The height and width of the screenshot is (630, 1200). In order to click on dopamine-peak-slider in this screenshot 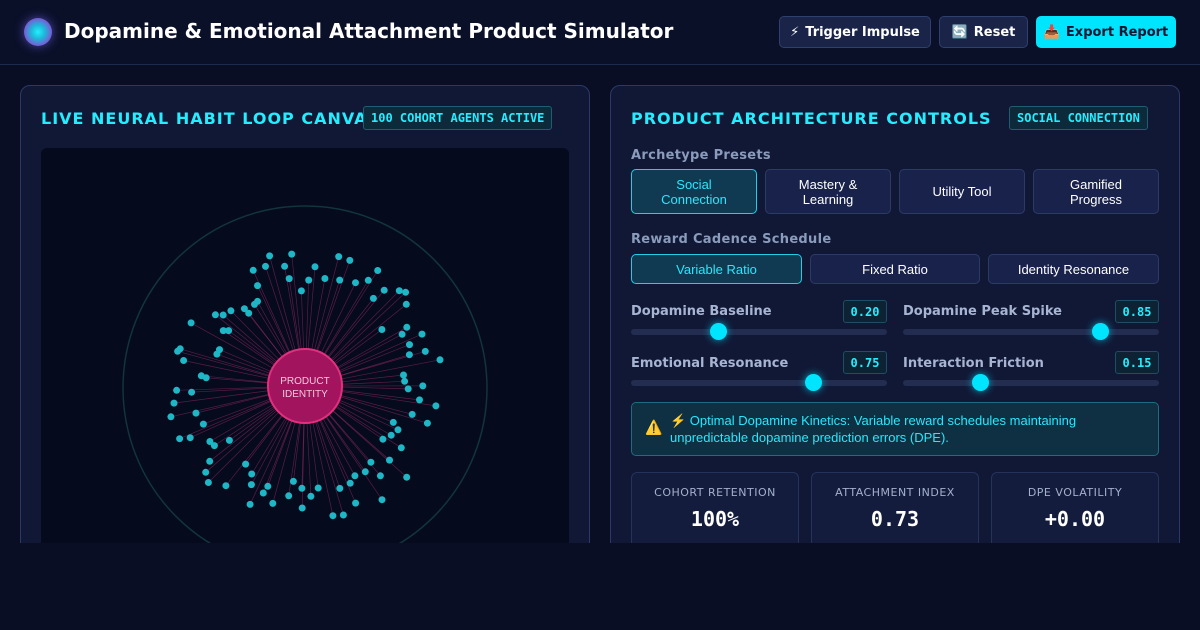, I will do `click(1031, 331)`.